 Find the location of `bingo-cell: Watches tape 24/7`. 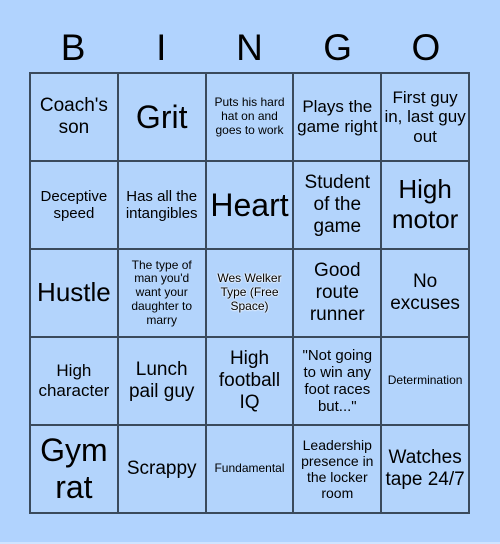

bingo-cell: Watches tape 24/7 is located at coordinates (425, 469).